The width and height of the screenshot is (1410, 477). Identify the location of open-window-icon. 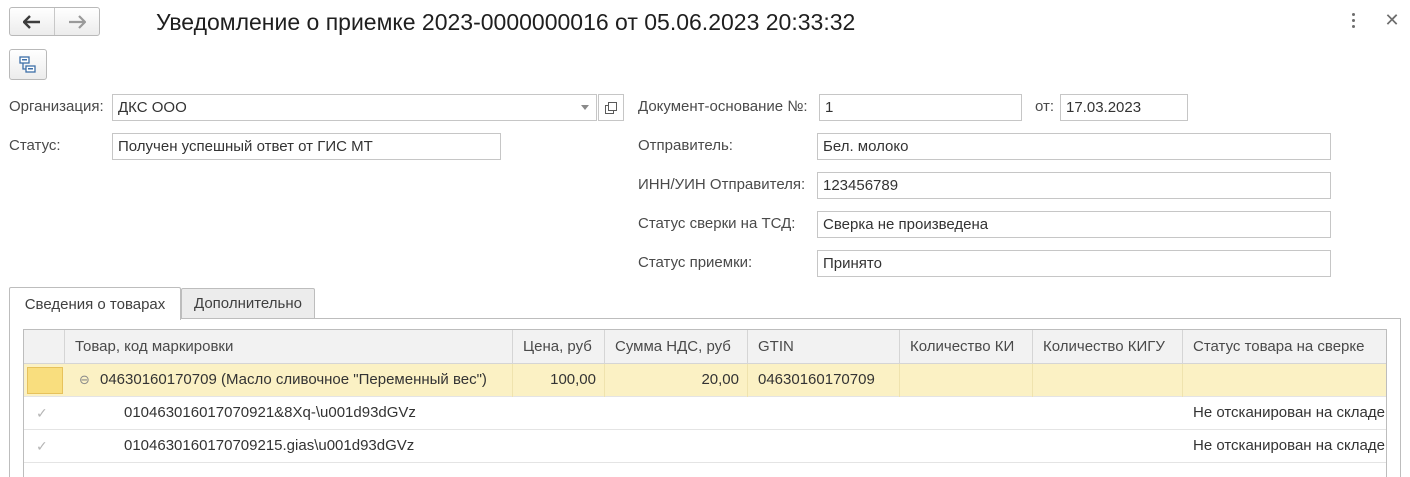
(611, 107).